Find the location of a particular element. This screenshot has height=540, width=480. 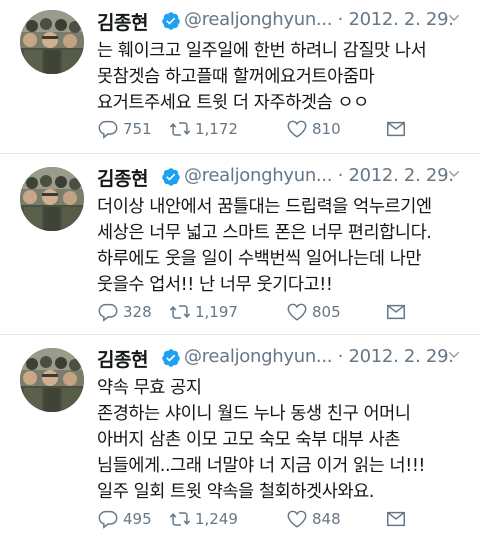

reply-button: 495 is located at coordinates (124, 519).